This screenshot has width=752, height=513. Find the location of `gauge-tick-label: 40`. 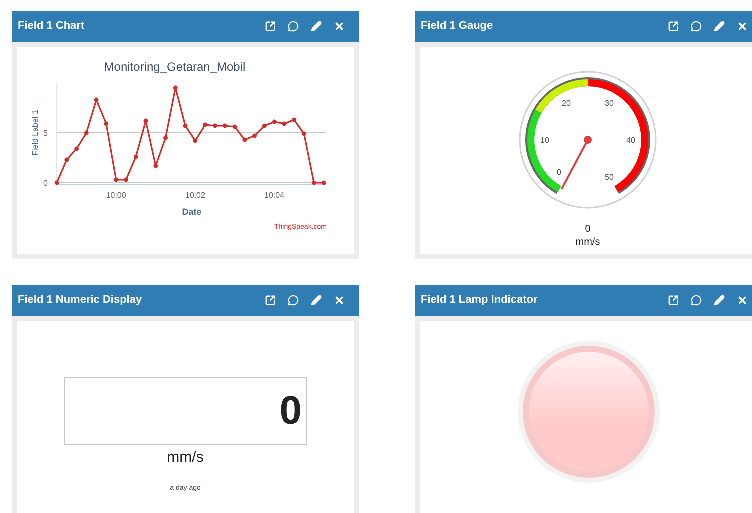

gauge-tick-label: 40 is located at coordinates (631, 140).